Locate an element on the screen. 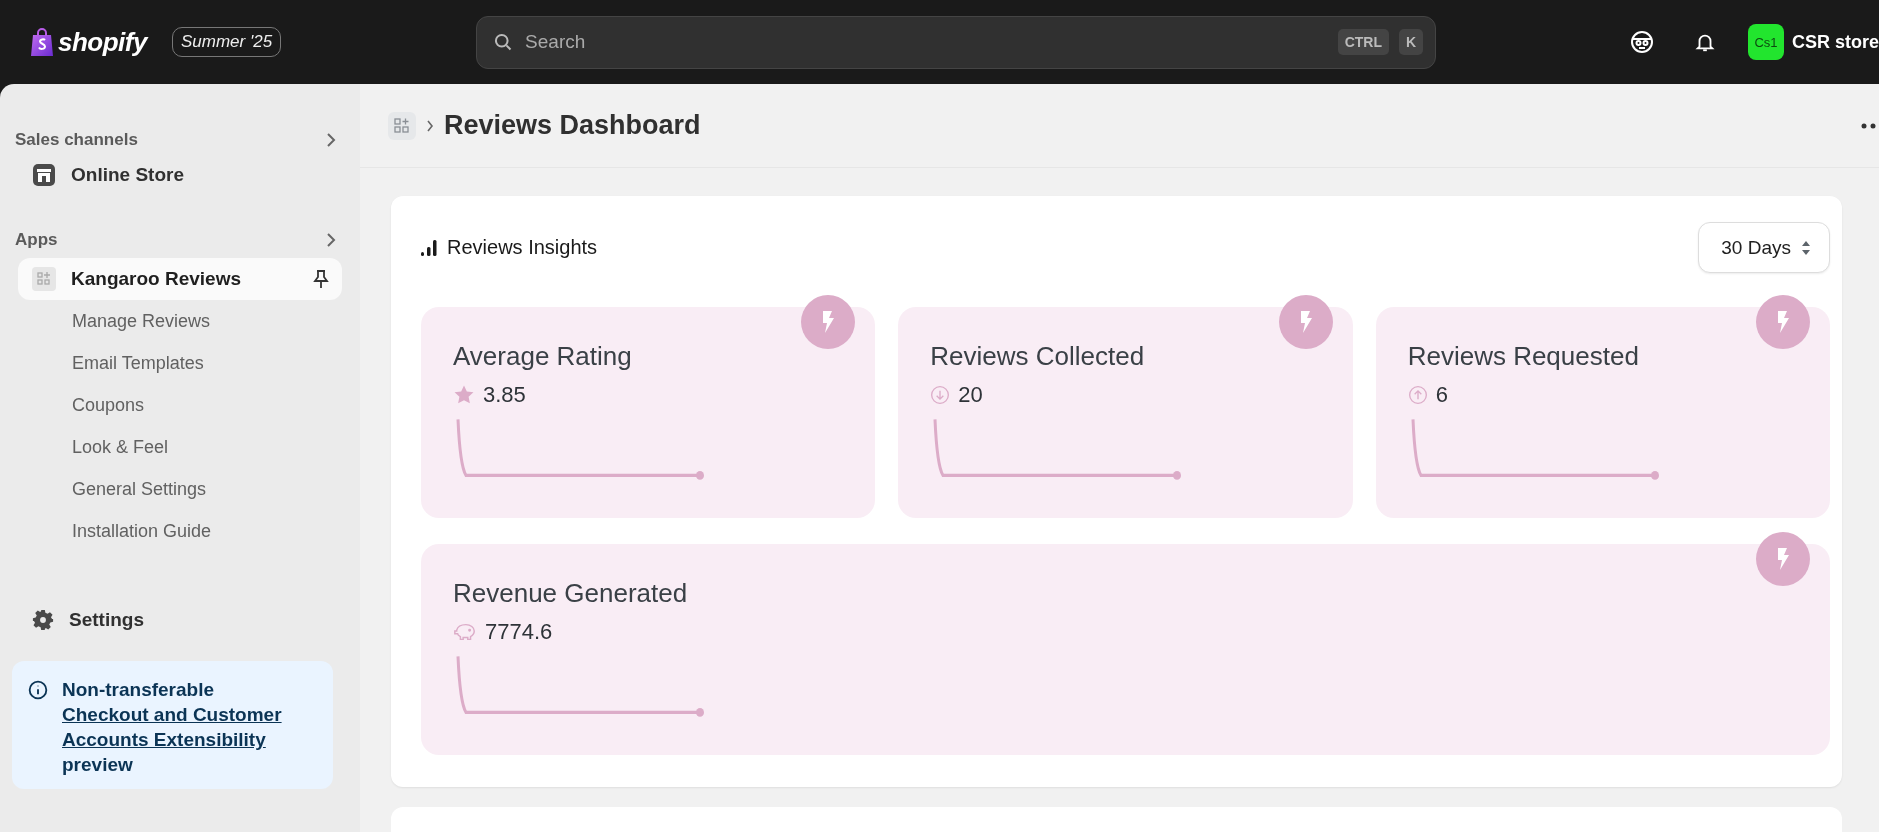 The height and width of the screenshot is (832, 1879). arrow-up-circle-icon is located at coordinates (1417, 395).